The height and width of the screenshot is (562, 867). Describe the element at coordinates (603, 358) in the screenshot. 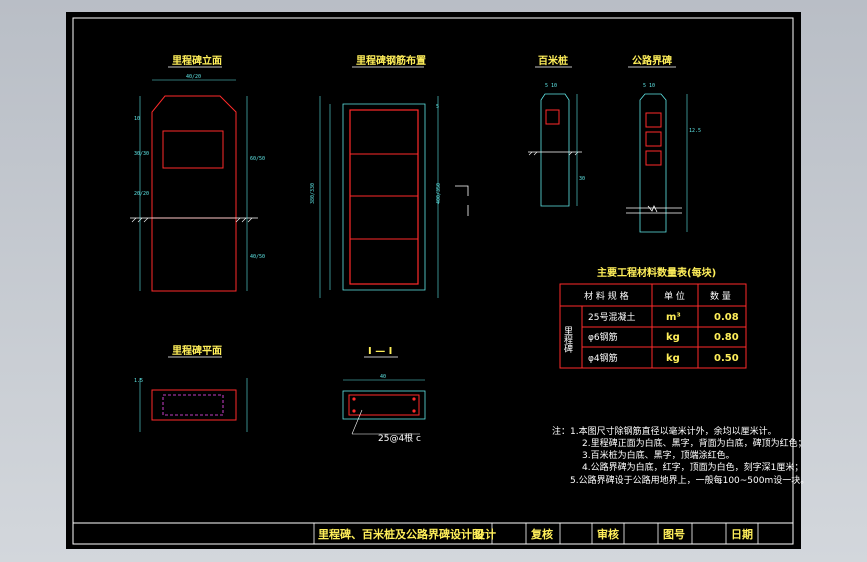

I see `table-row-spec: φ4钢筋` at that location.